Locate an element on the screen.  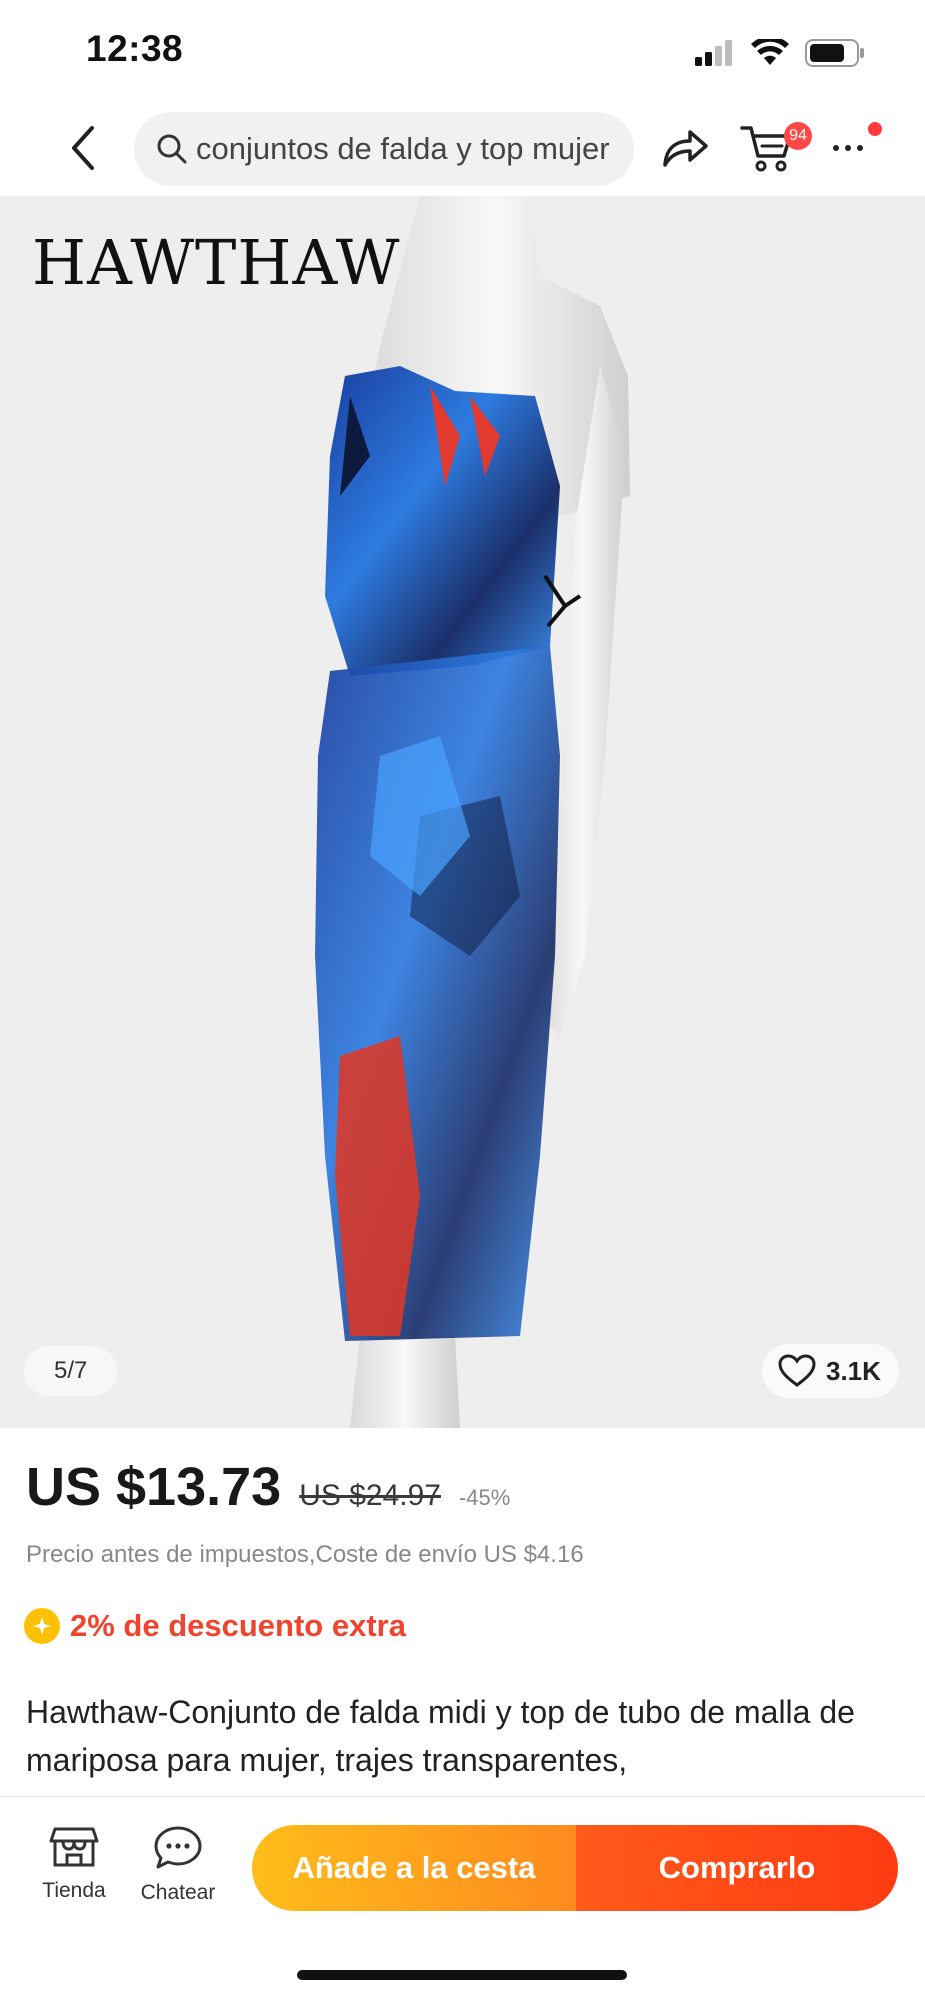
home-indicator is located at coordinates (462, 1975).